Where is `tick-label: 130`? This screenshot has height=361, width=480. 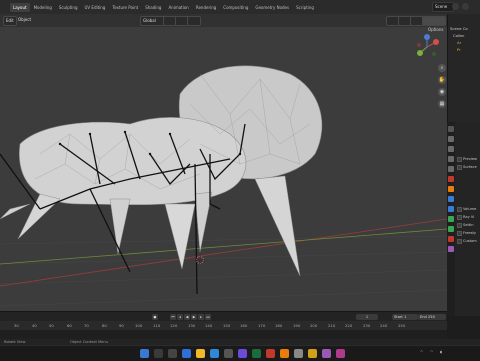 tick-label: 130 is located at coordinates (192, 325).